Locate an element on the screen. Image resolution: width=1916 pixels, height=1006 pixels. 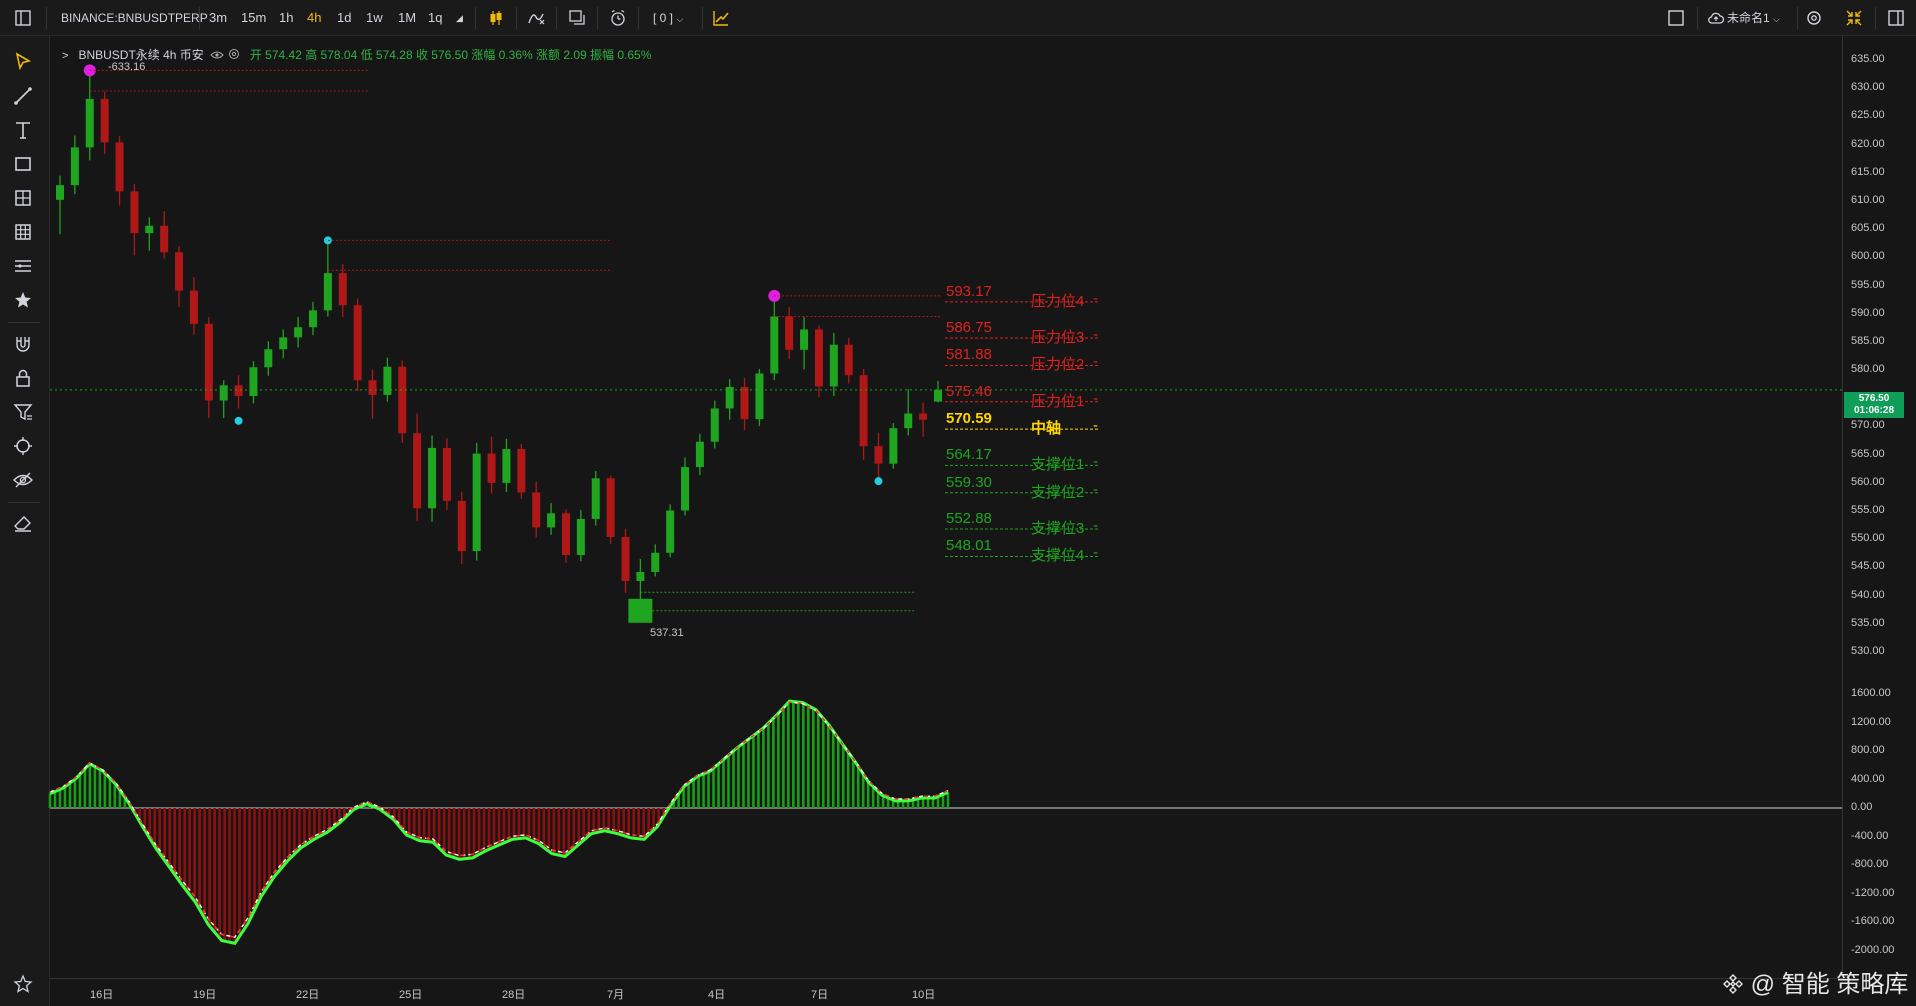
interval-15m: 15m is located at coordinates (253, 18).